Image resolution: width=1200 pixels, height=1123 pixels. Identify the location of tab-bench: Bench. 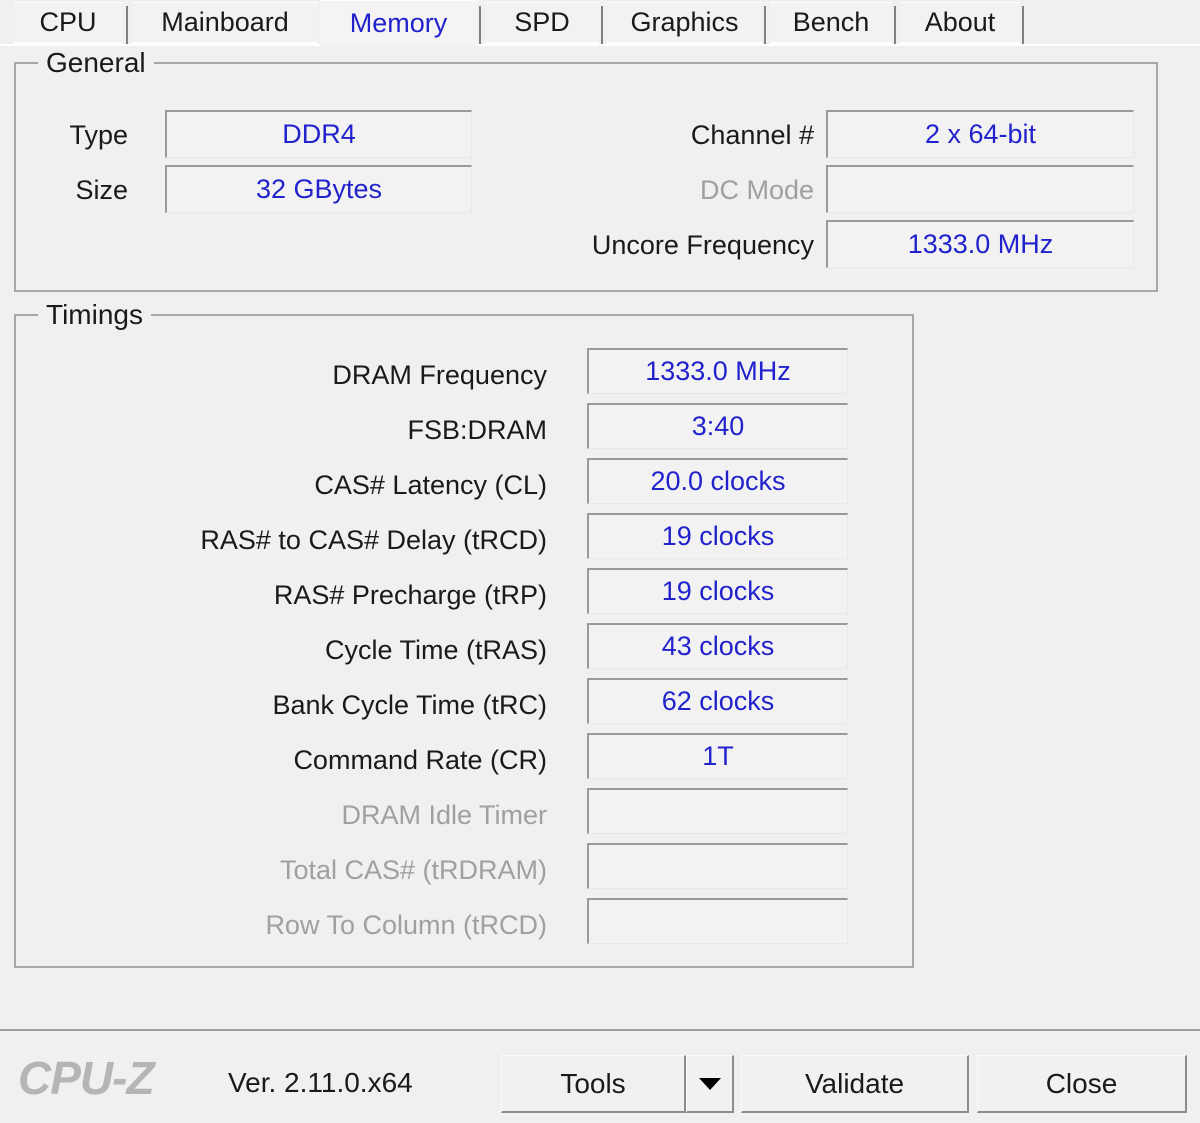
(831, 23).